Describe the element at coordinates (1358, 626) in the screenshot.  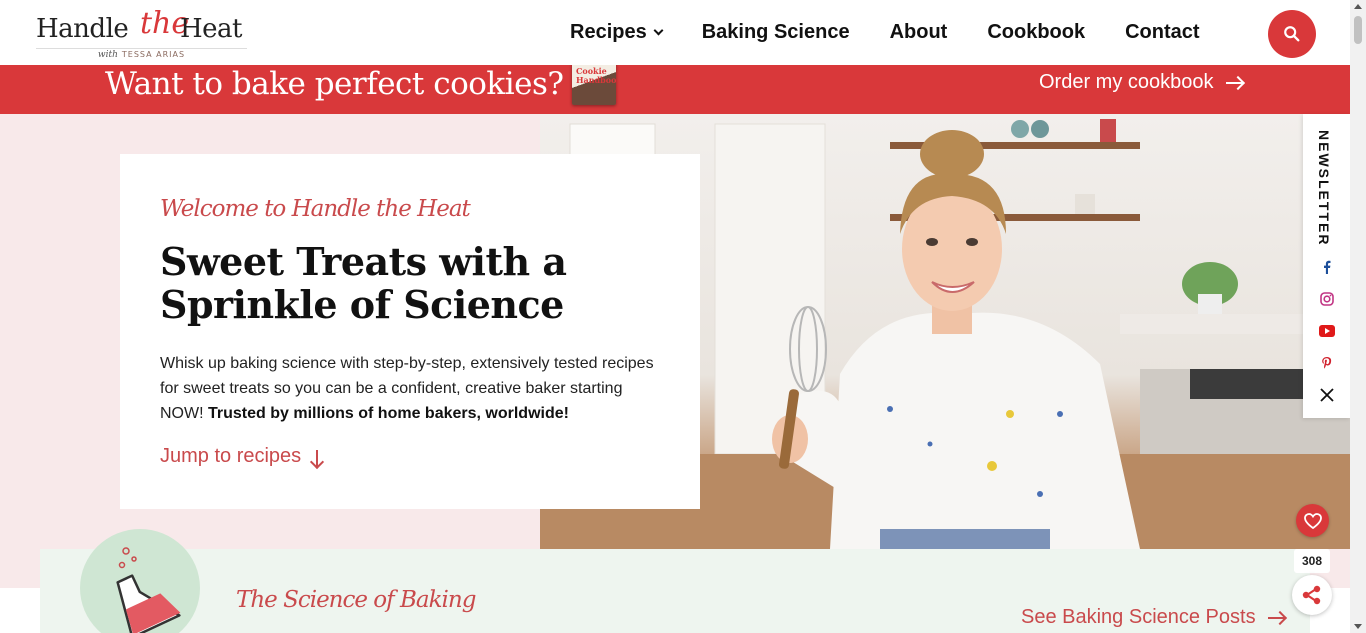
I see `scroll-down-arrow` at that location.